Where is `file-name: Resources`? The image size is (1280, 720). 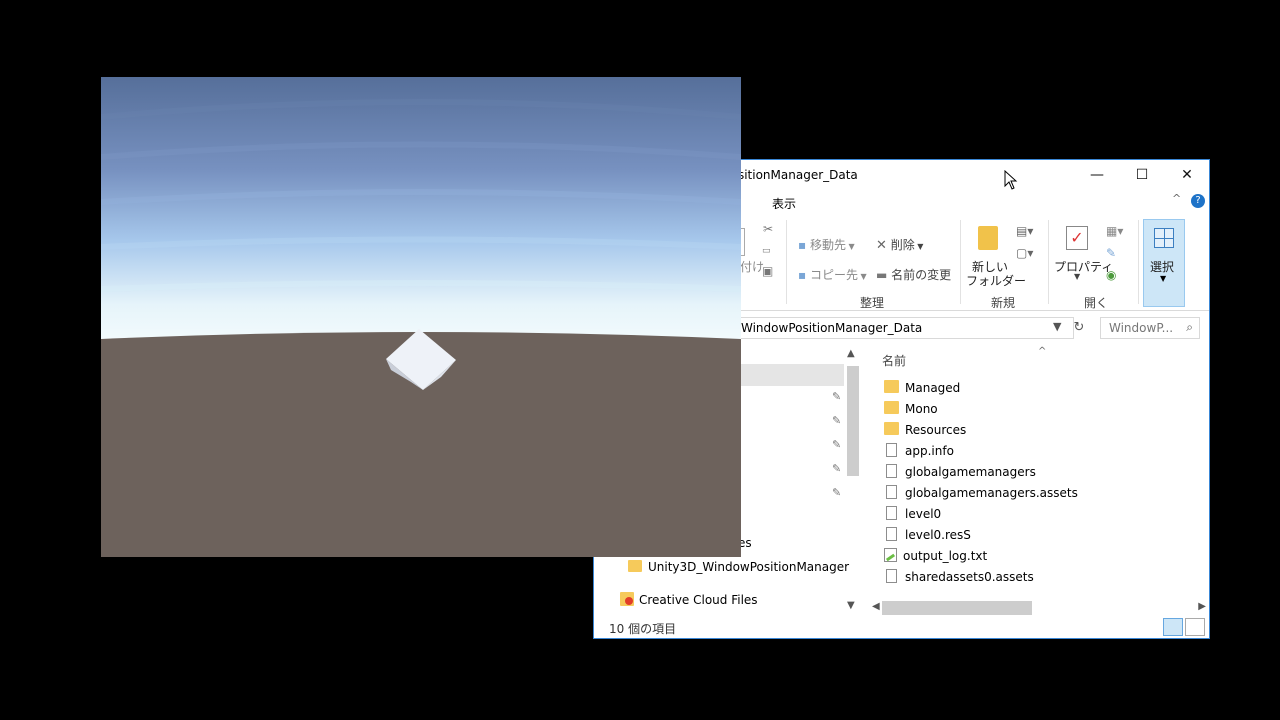 file-name: Resources is located at coordinates (936, 430).